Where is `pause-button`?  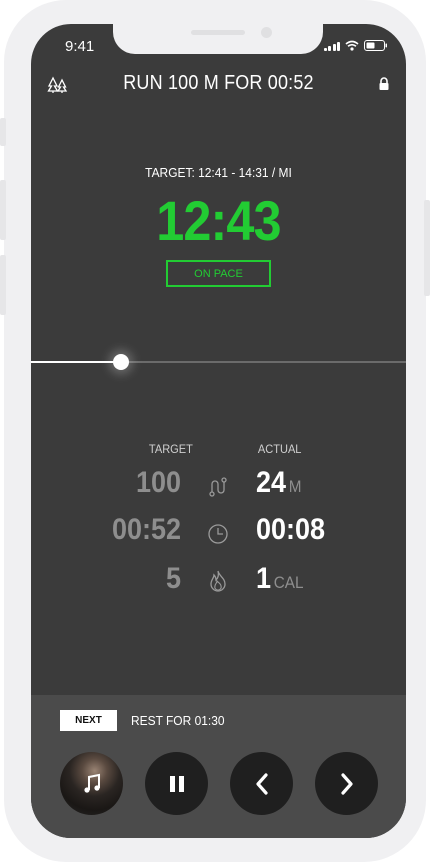 pause-button is located at coordinates (176, 783).